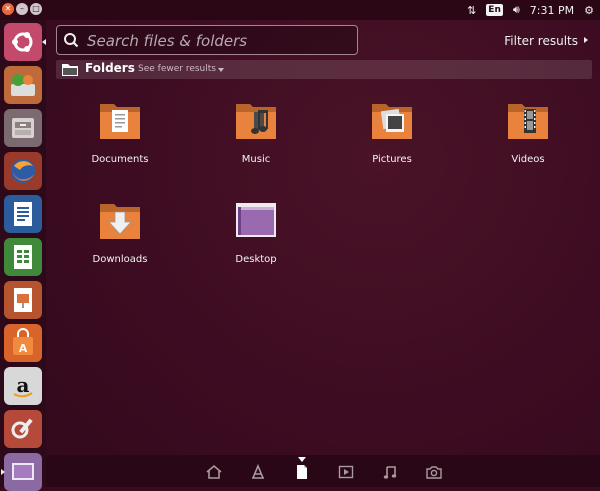  What do you see at coordinates (218, 41) in the screenshot?
I see `search-input` at bounding box center [218, 41].